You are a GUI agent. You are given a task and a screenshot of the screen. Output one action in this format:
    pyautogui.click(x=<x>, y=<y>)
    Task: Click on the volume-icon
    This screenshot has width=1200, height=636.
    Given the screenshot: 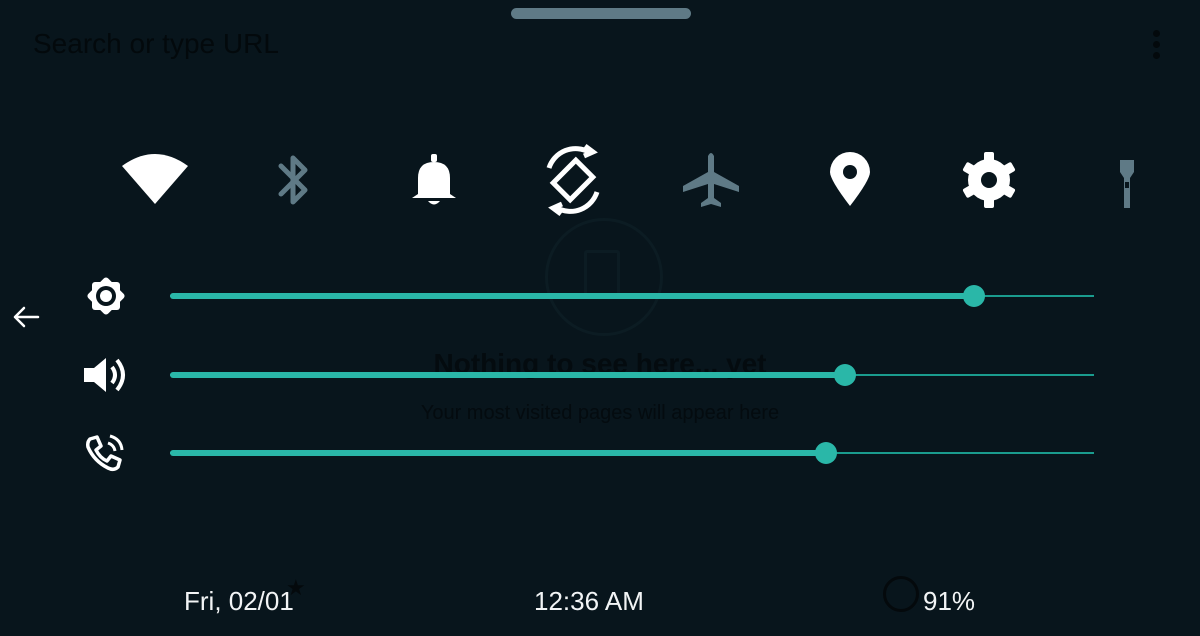 What is the action you would take?
    pyautogui.click(x=106, y=375)
    